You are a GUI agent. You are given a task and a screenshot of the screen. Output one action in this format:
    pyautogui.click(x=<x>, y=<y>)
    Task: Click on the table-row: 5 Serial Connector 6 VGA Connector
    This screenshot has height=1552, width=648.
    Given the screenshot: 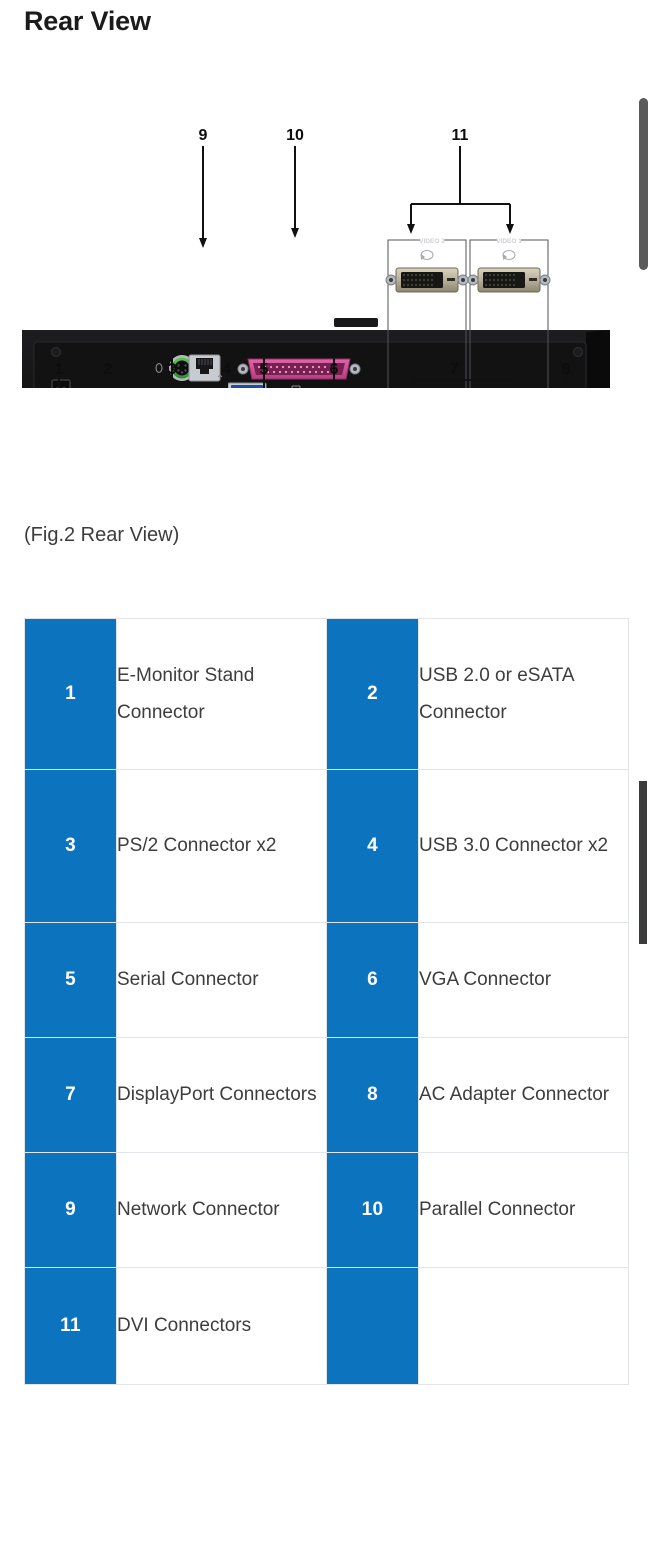 What is the action you would take?
    pyautogui.click(x=326, y=980)
    